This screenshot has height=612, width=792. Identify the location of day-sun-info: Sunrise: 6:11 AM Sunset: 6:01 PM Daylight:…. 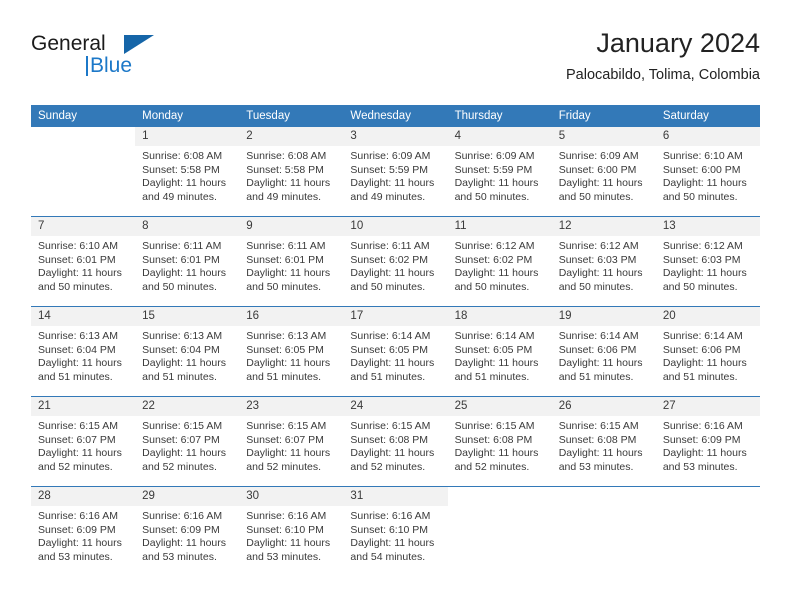
(187, 265).